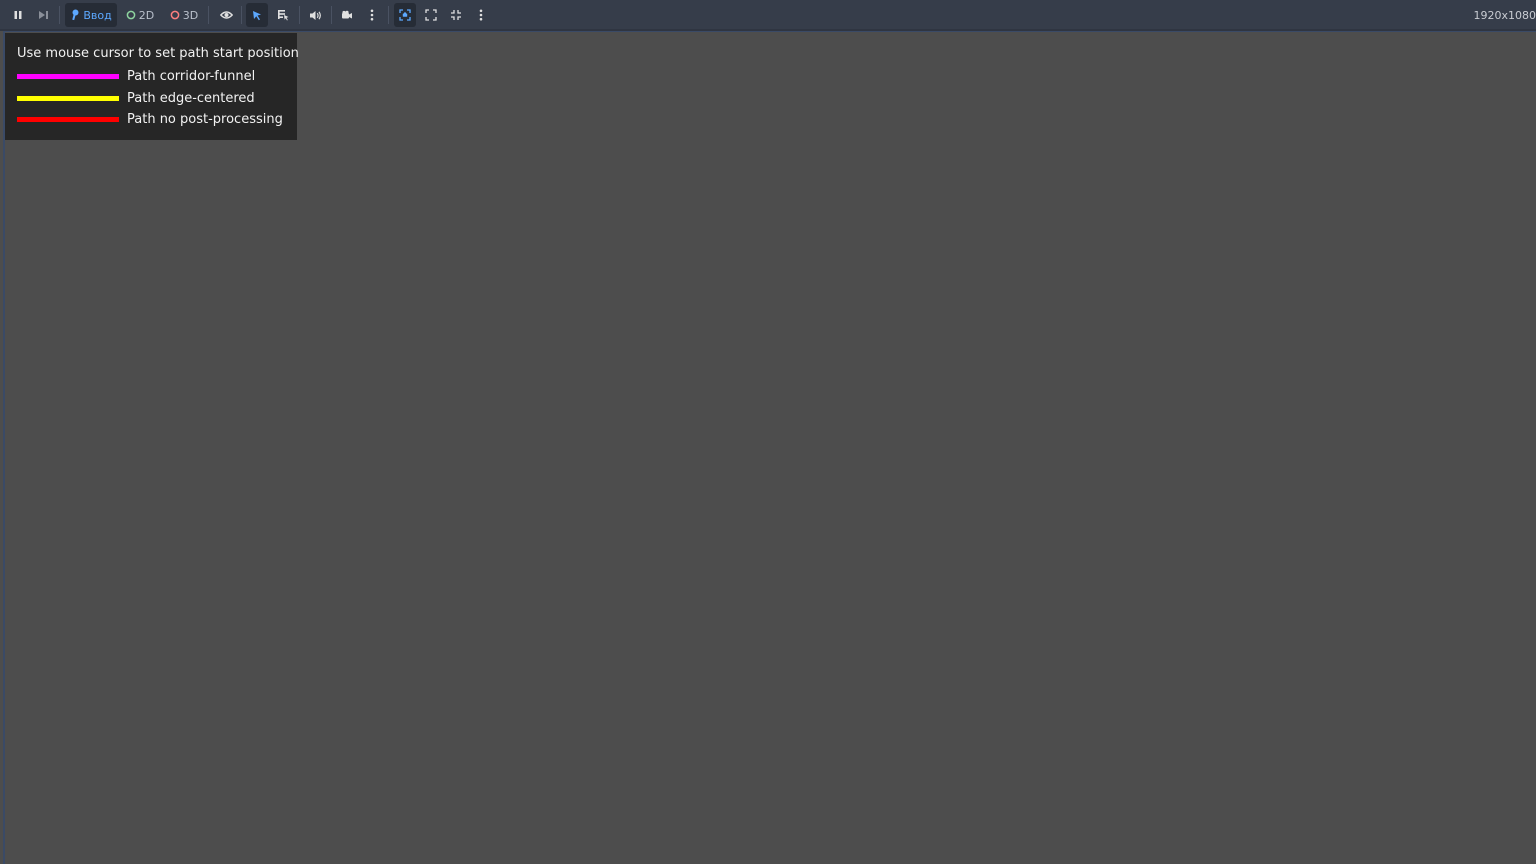 The width and height of the screenshot is (1536, 864). I want to click on shrink-icon, so click(456, 15).